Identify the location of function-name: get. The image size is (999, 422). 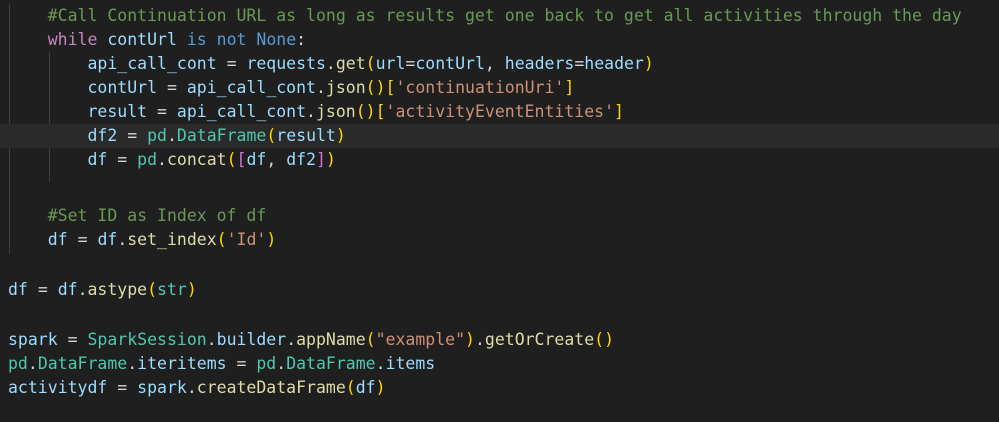
(350, 63).